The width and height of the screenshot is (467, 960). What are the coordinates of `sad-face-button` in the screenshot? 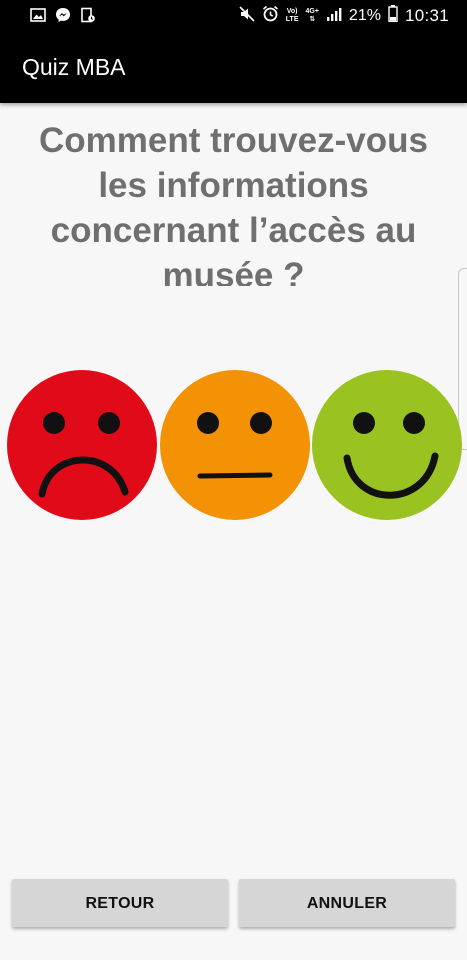 It's located at (82, 445).